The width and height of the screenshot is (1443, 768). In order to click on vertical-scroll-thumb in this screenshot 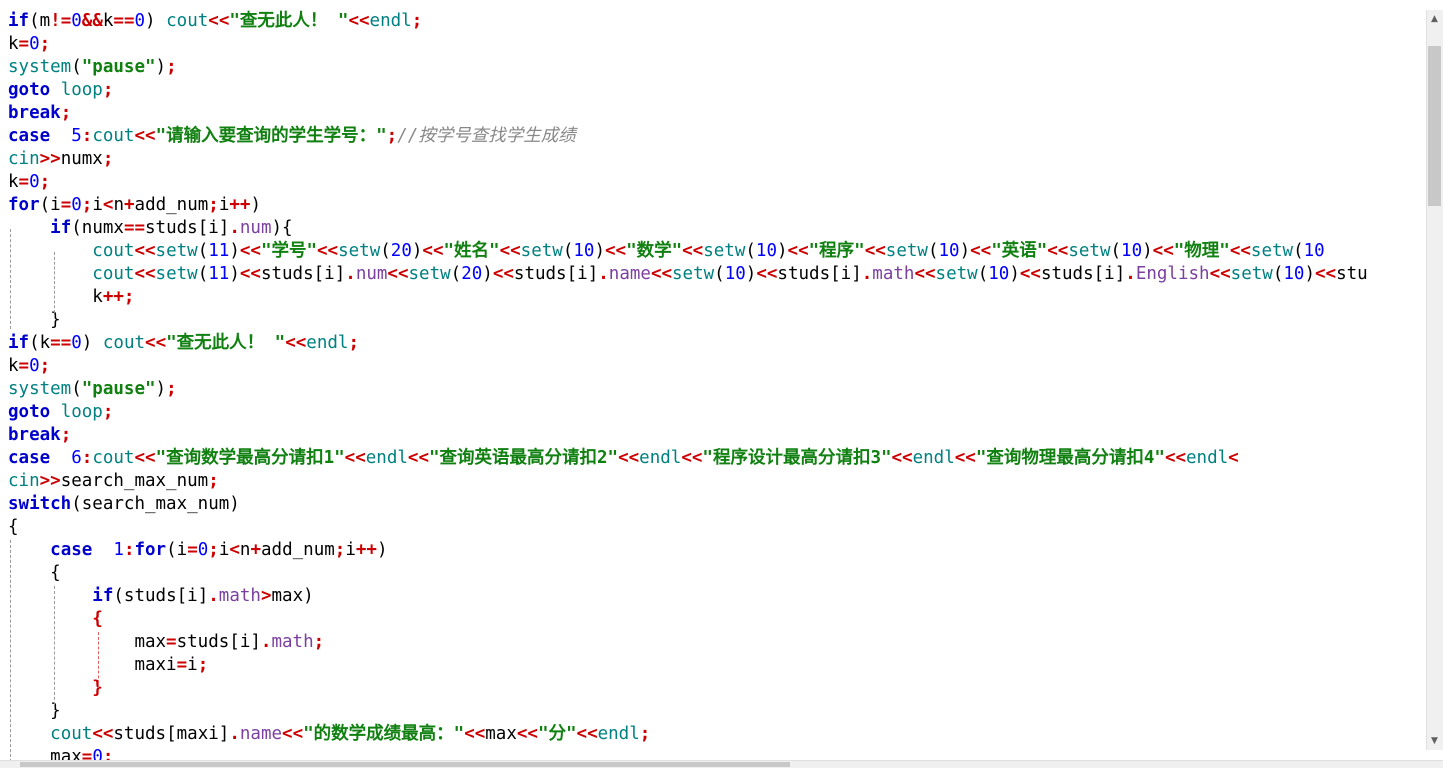, I will do `click(1434, 126)`.